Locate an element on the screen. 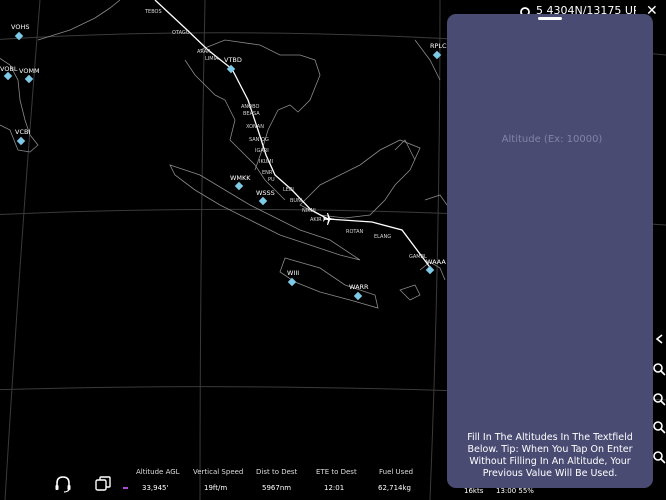  waypoint-label: BUNI is located at coordinates (296, 201).